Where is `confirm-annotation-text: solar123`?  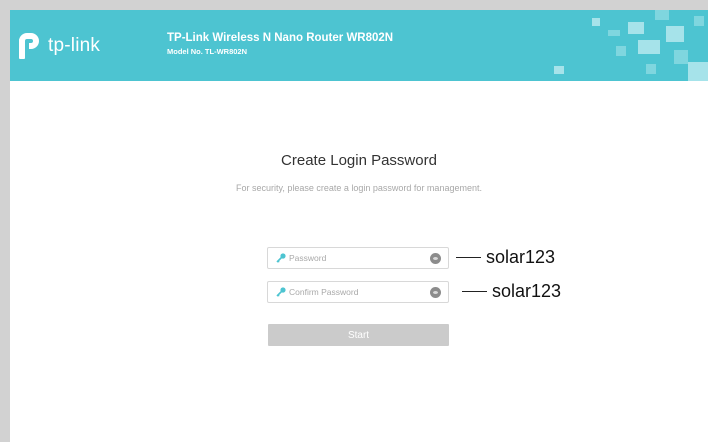
confirm-annotation-text: solar123 is located at coordinates (527, 291).